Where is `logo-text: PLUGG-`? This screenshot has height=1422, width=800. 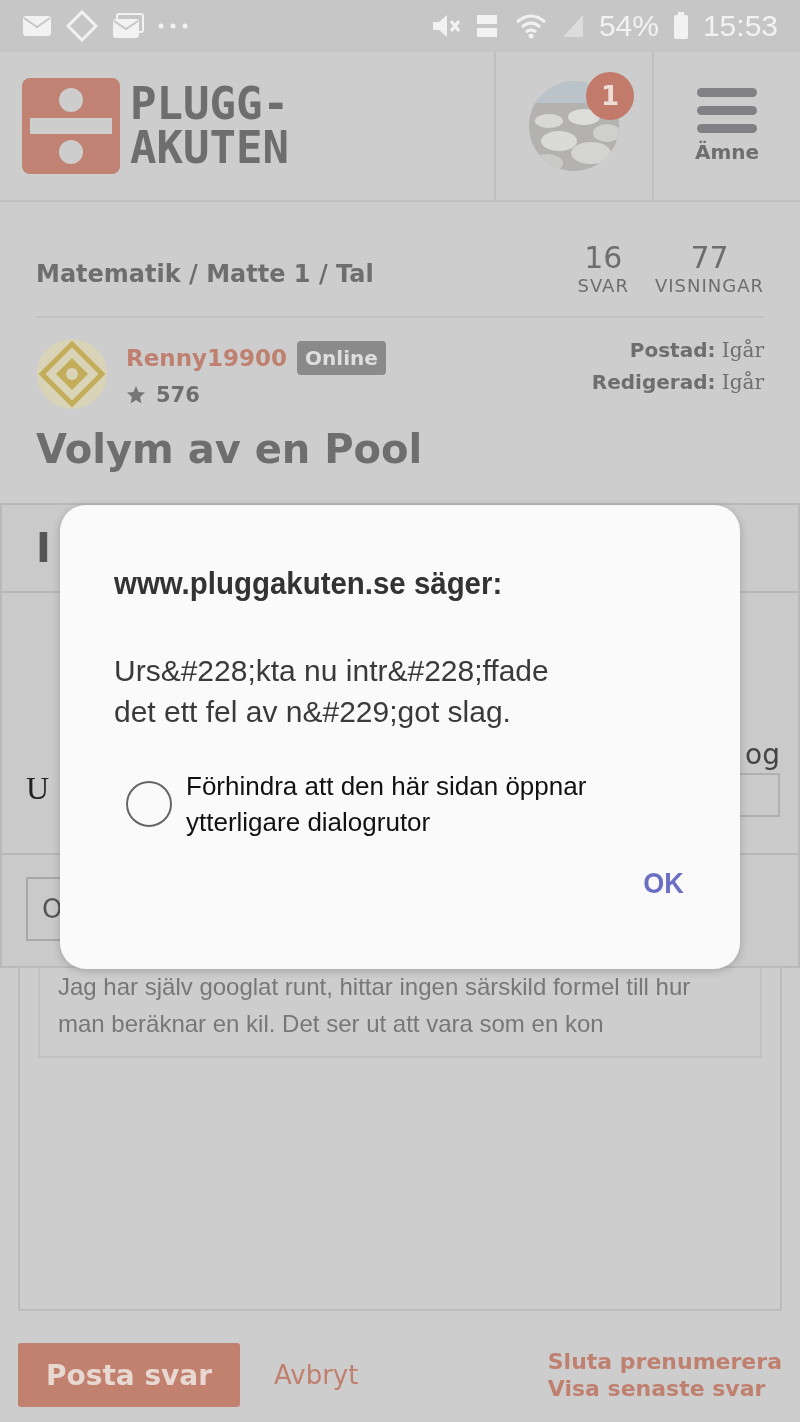
logo-text: PLUGG- is located at coordinates (209, 104).